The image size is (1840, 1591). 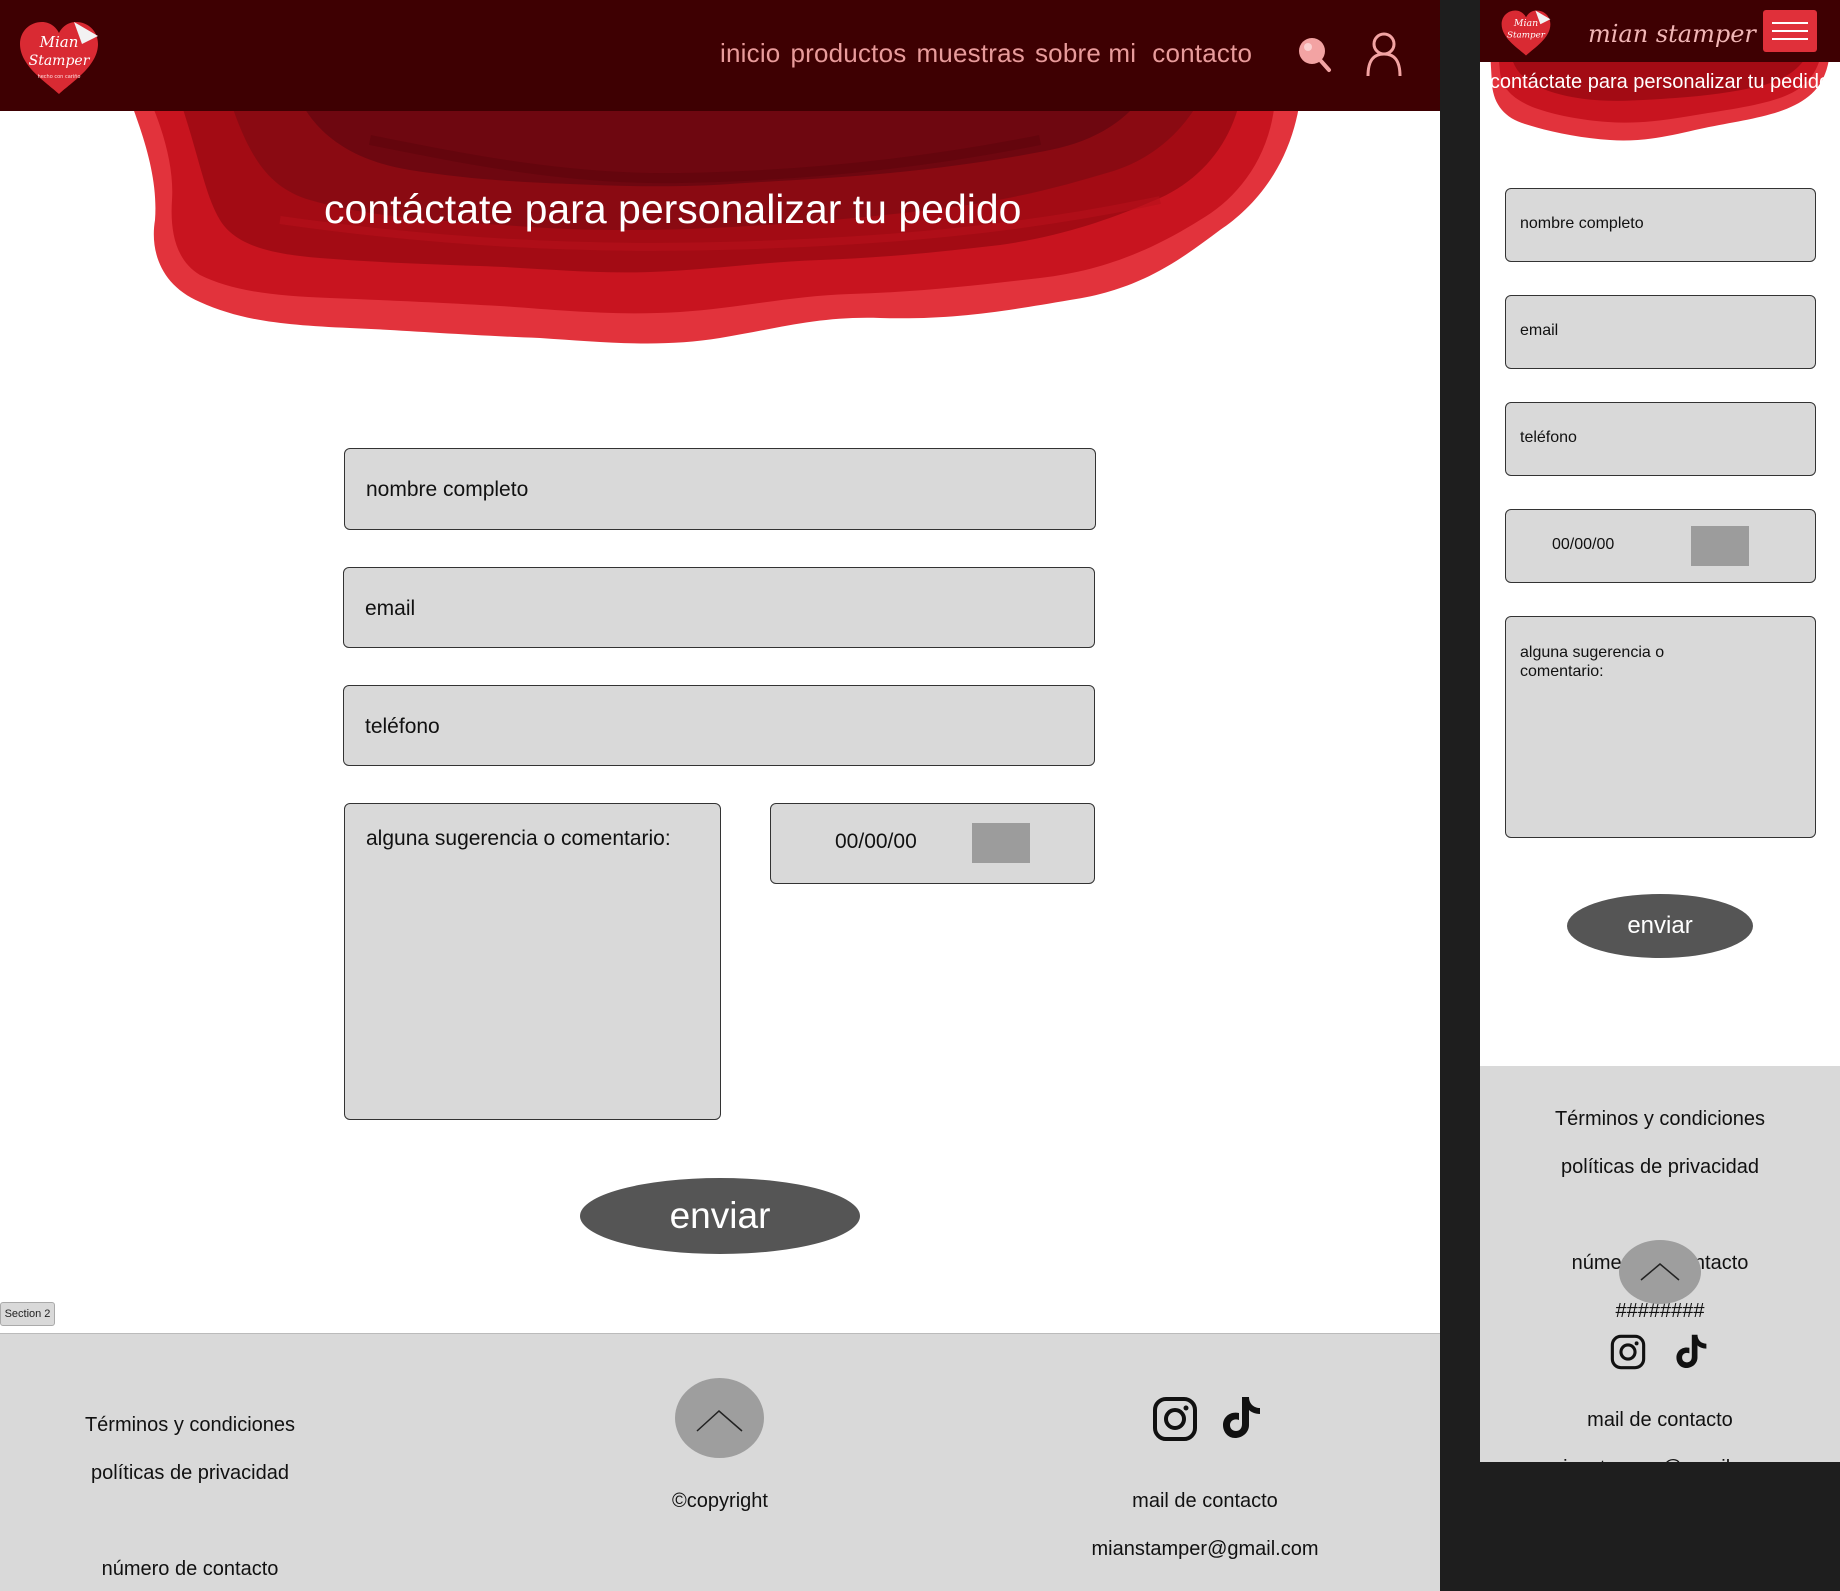 What do you see at coordinates (1660, 1167) in the screenshot?
I see `mobile-privacy-link: políticas de privacidad` at bounding box center [1660, 1167].